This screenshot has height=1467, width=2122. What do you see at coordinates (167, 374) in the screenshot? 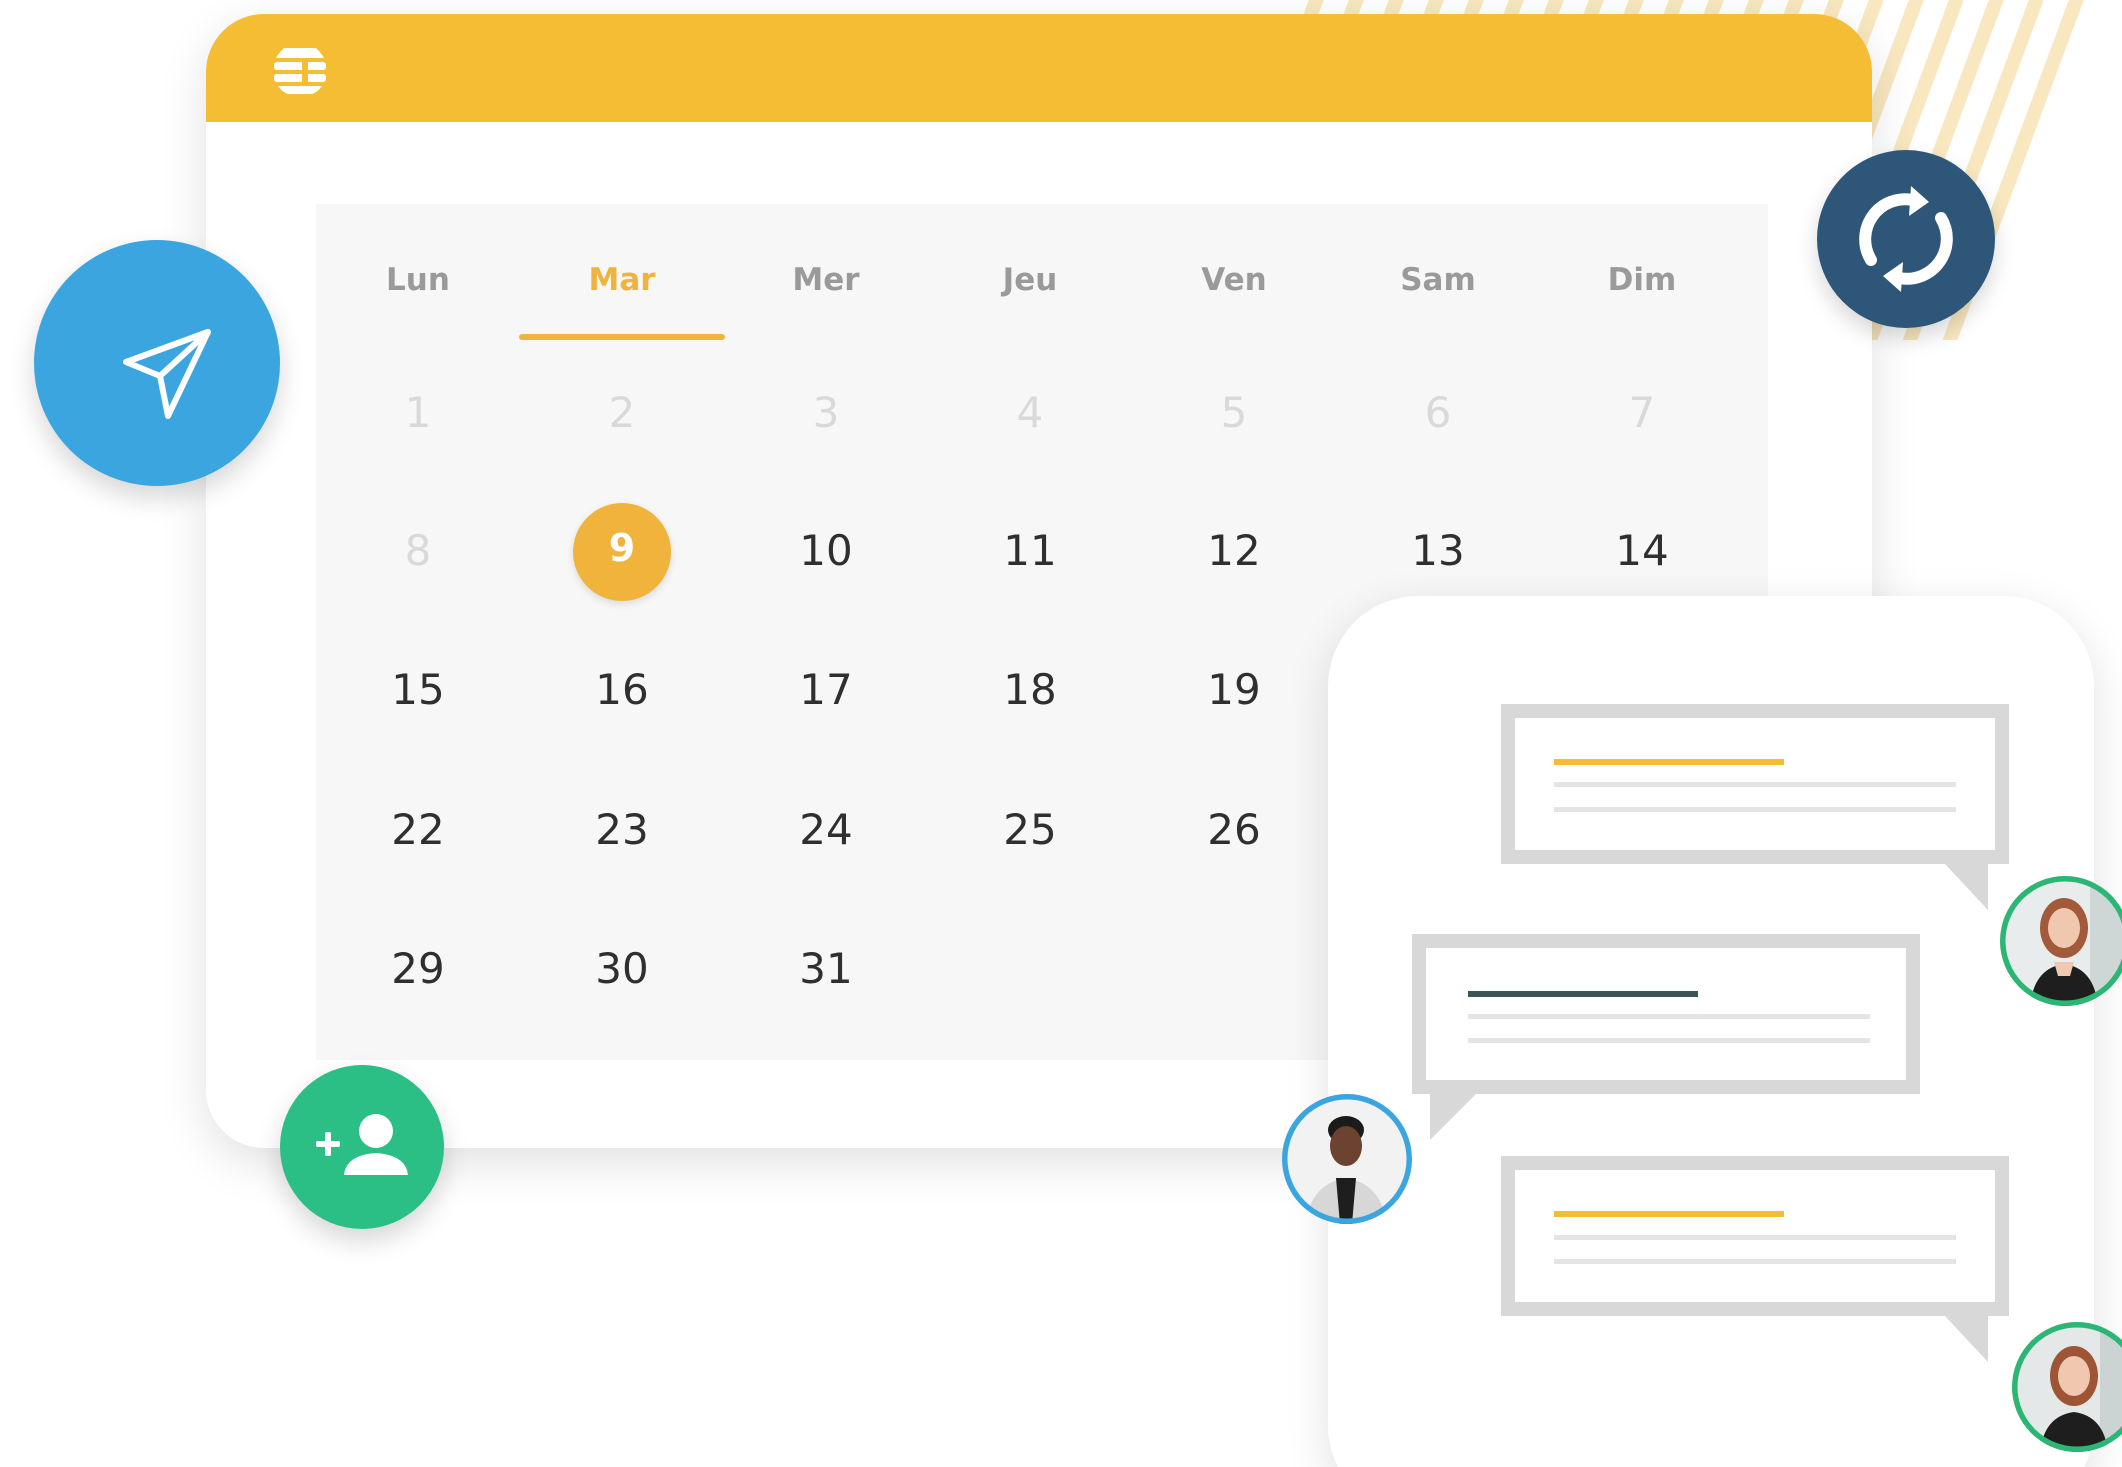
I see `paper-plane-icon` at bounding box center [167, 374].